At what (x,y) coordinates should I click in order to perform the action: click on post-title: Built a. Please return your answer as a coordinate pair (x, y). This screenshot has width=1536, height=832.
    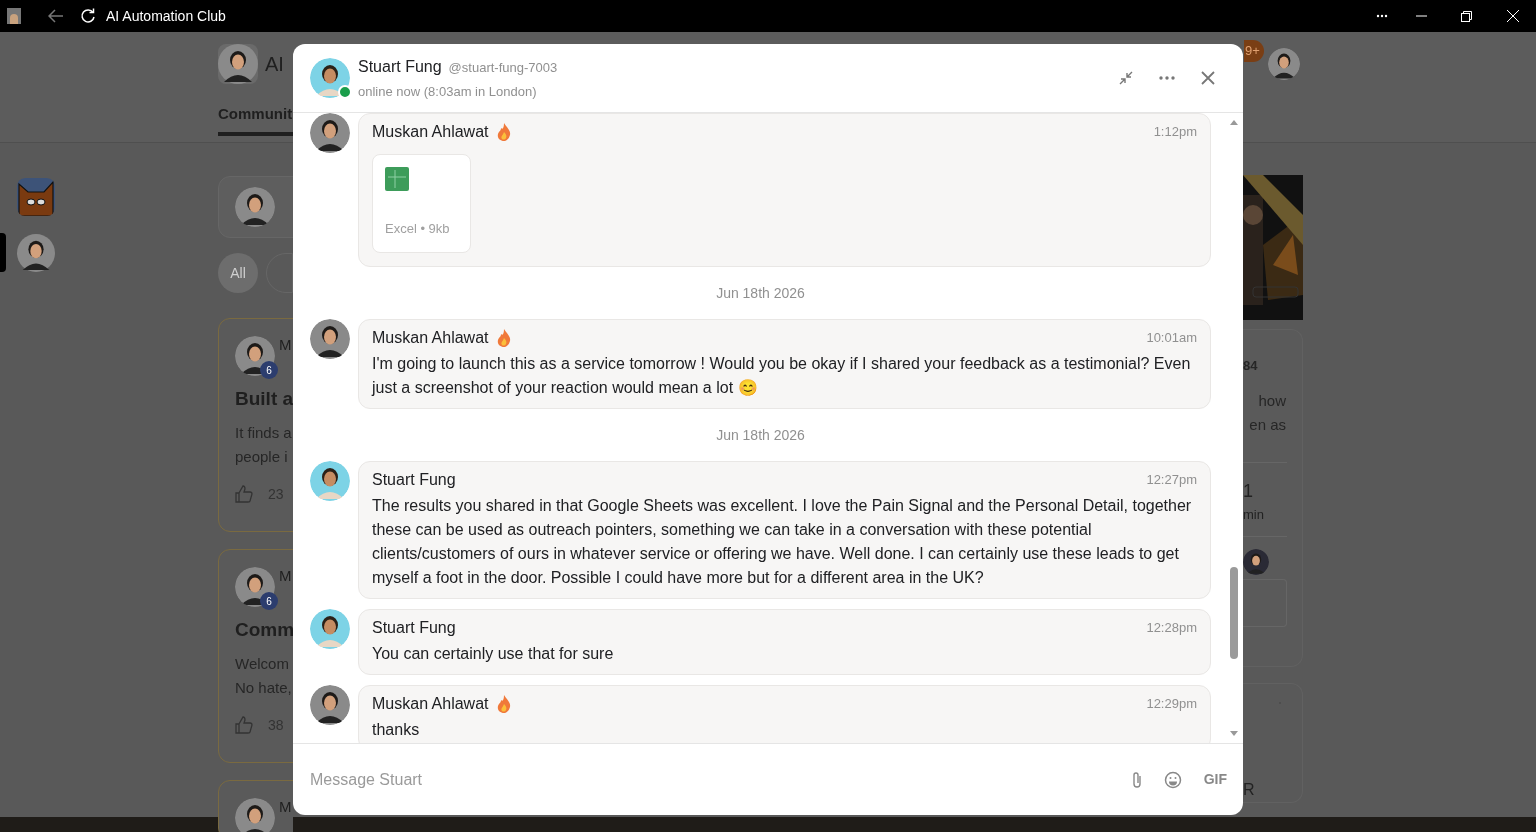
    Looking at the image, I should click on (264, 399).